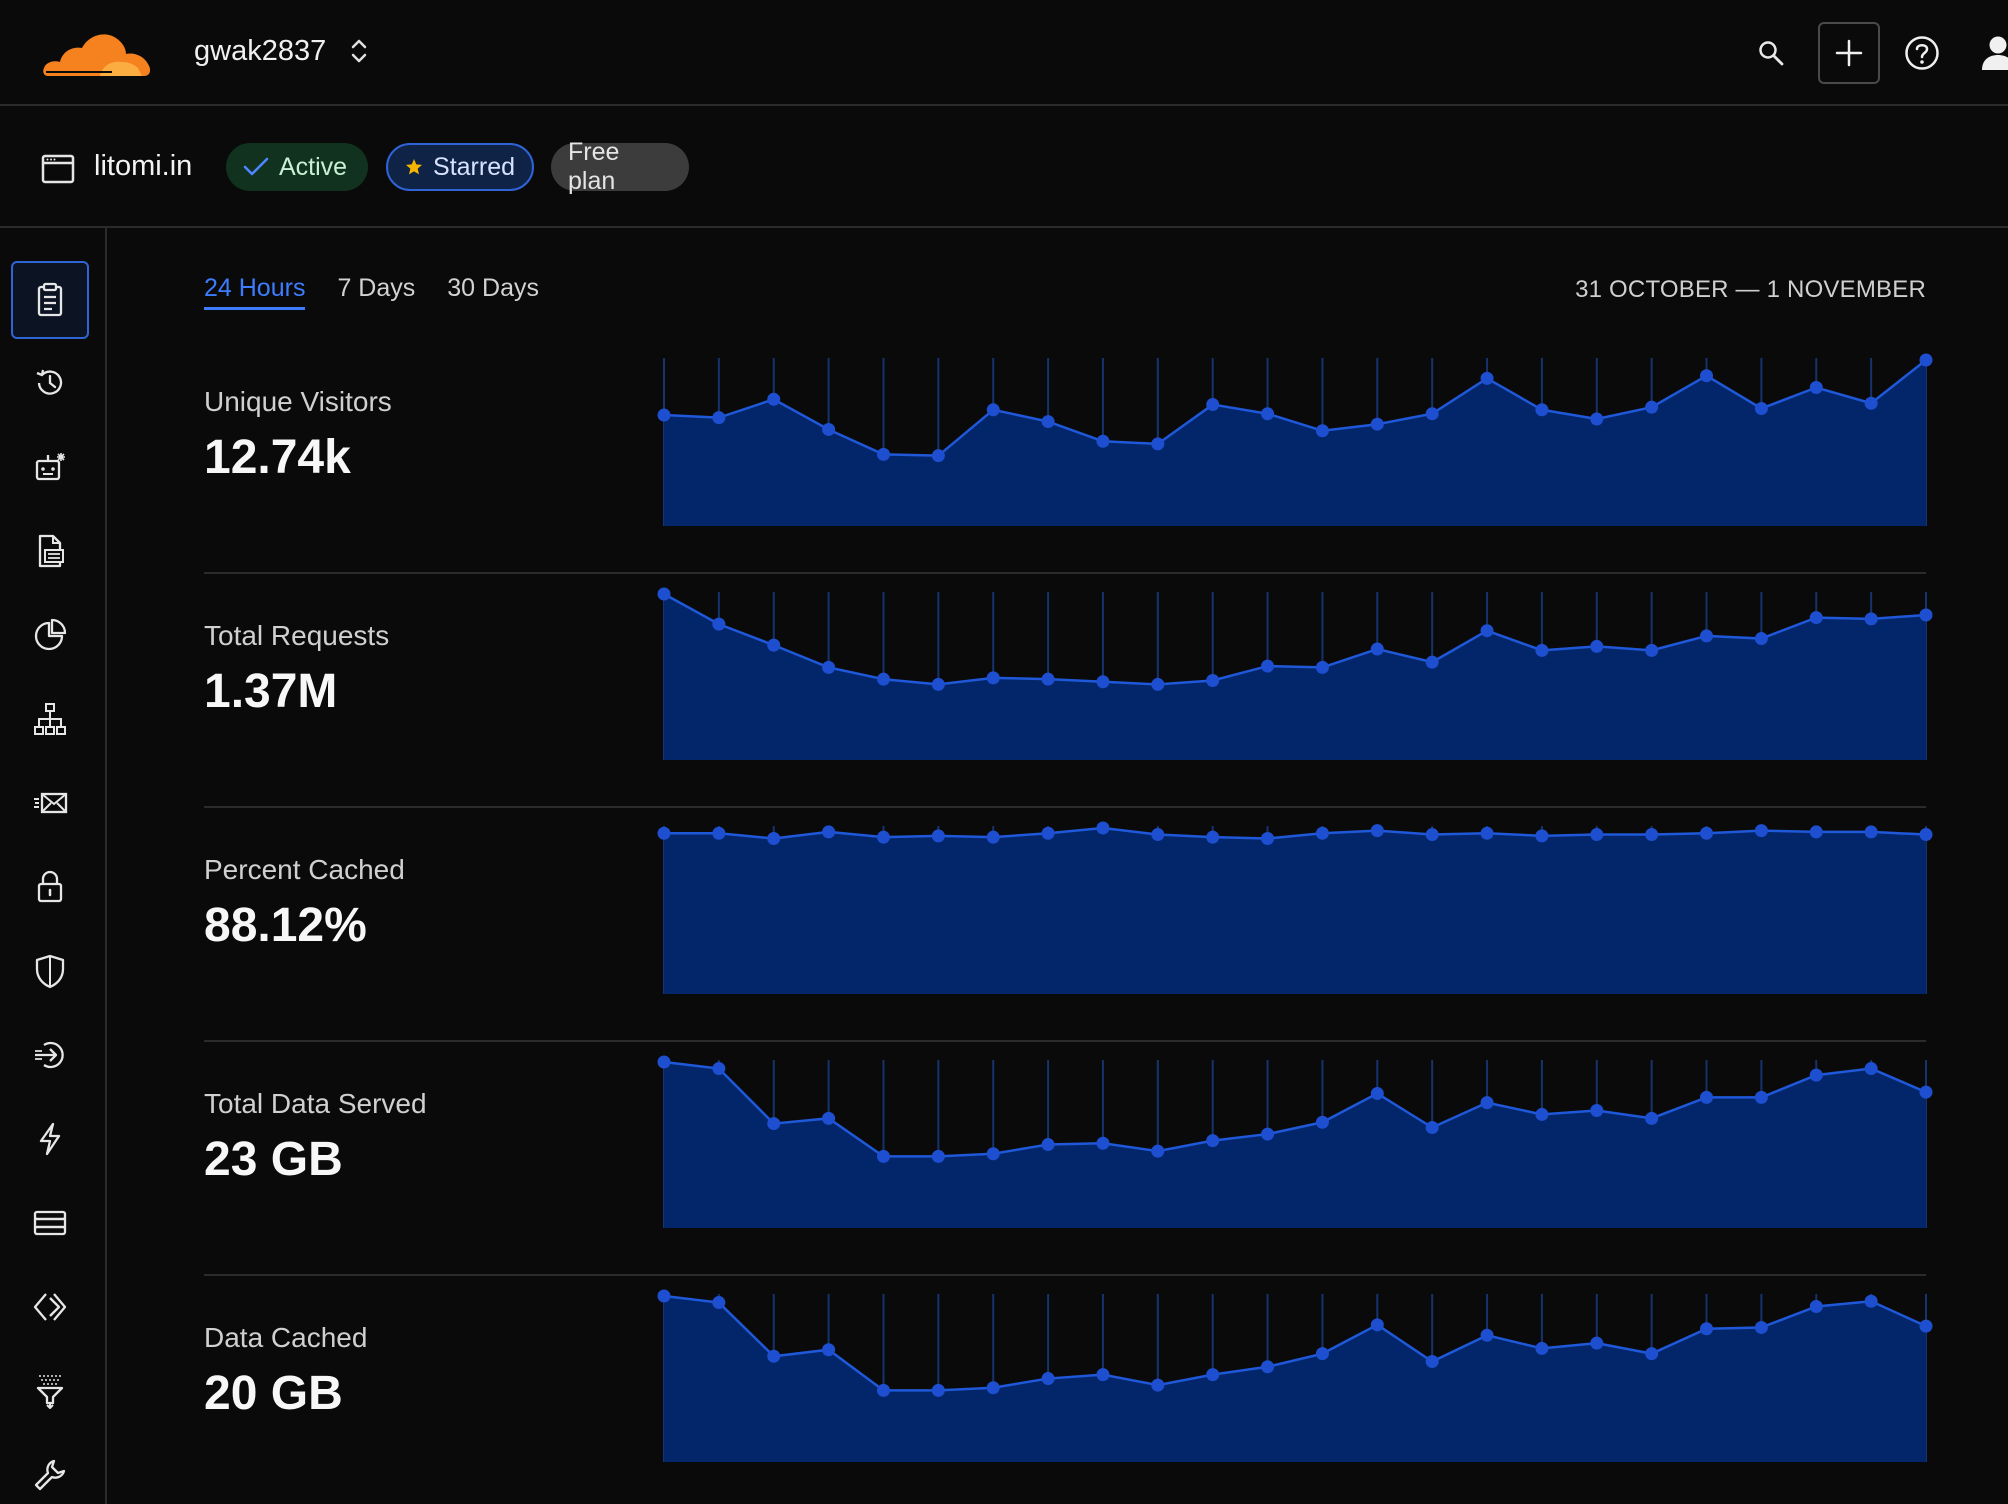  I want to click on sidebar-item-rules, so click(50, 1391).